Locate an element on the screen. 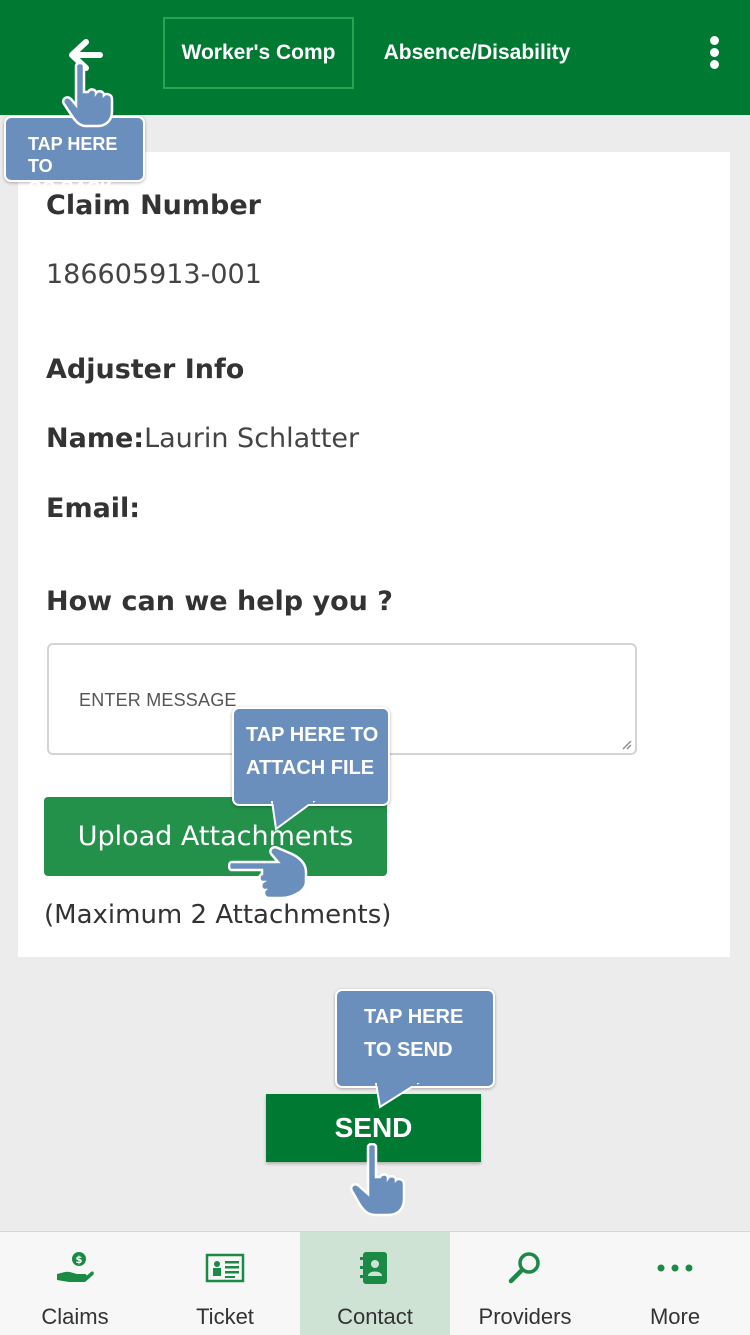 The width and height of the screenshot is (750, 1335). nav-item-providers: Providers is located at coordinates (525, 1283).